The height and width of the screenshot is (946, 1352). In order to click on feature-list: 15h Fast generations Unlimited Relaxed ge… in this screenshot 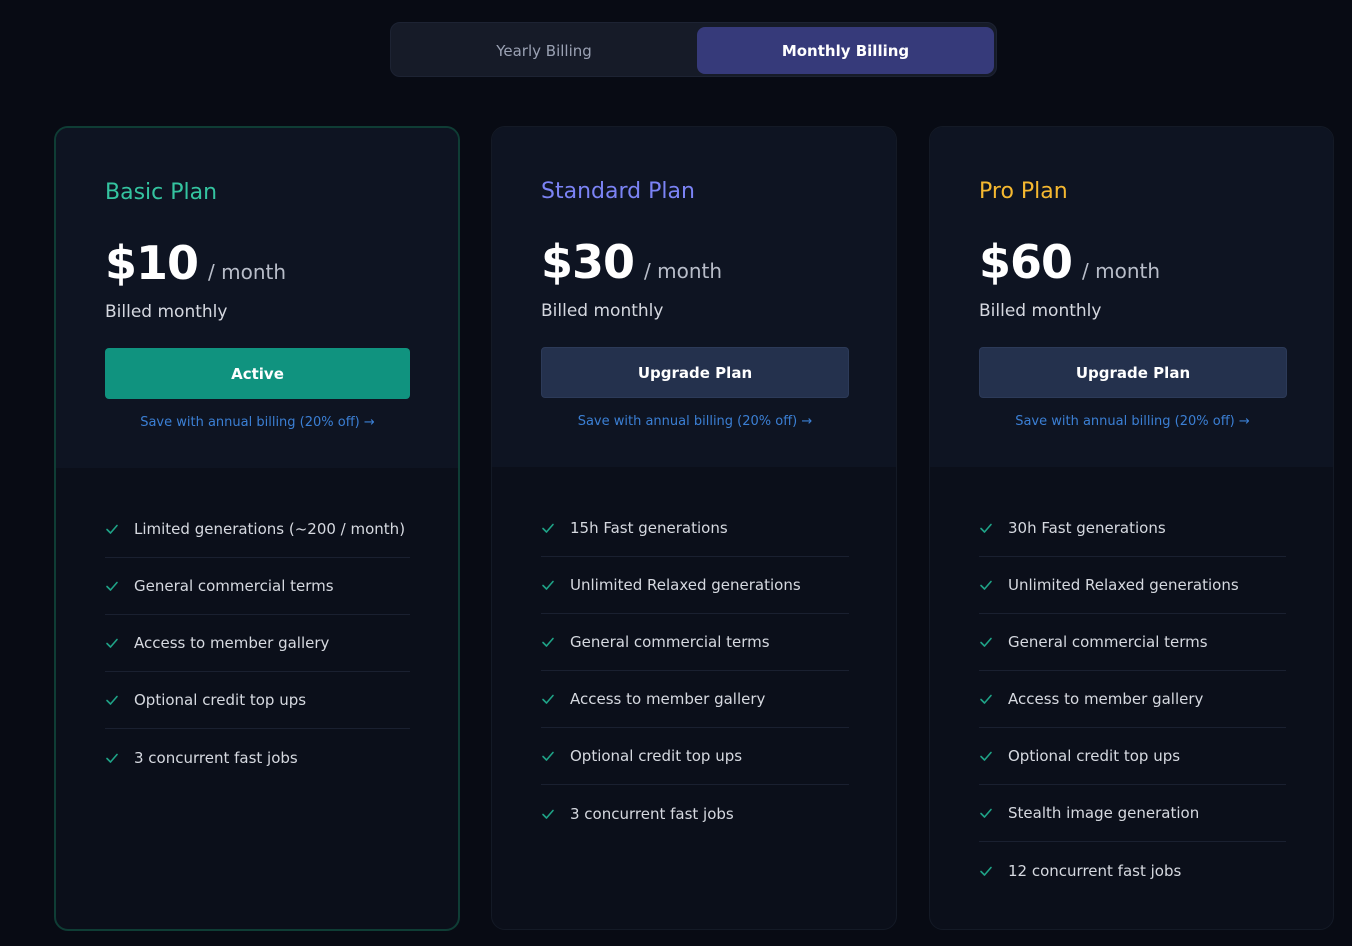, I will do `click(695, 671)`.